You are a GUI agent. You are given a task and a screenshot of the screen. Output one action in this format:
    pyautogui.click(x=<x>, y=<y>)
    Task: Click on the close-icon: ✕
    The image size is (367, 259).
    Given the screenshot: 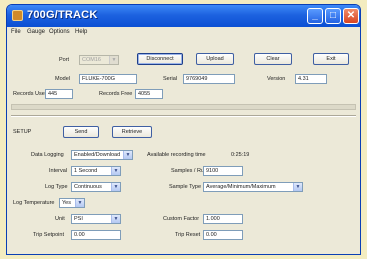 What is the action you would take?
    pyautogui.click(x=351, y=16)
    